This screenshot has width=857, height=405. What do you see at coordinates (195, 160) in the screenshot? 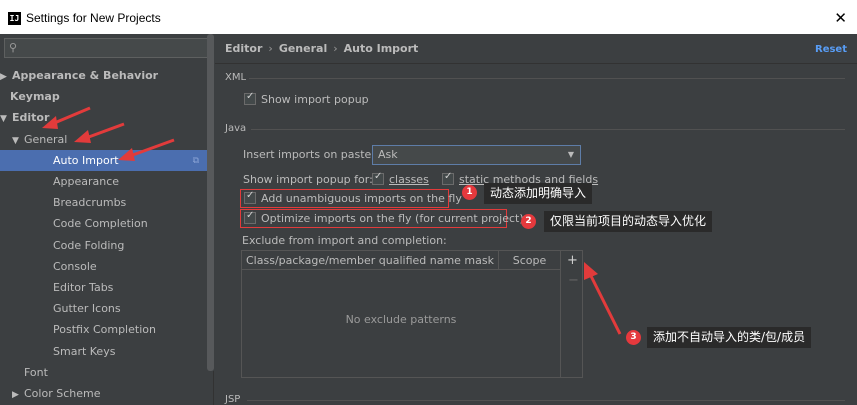
I see `project-scope-icon: ⧉` at bounding box center [195, 160].